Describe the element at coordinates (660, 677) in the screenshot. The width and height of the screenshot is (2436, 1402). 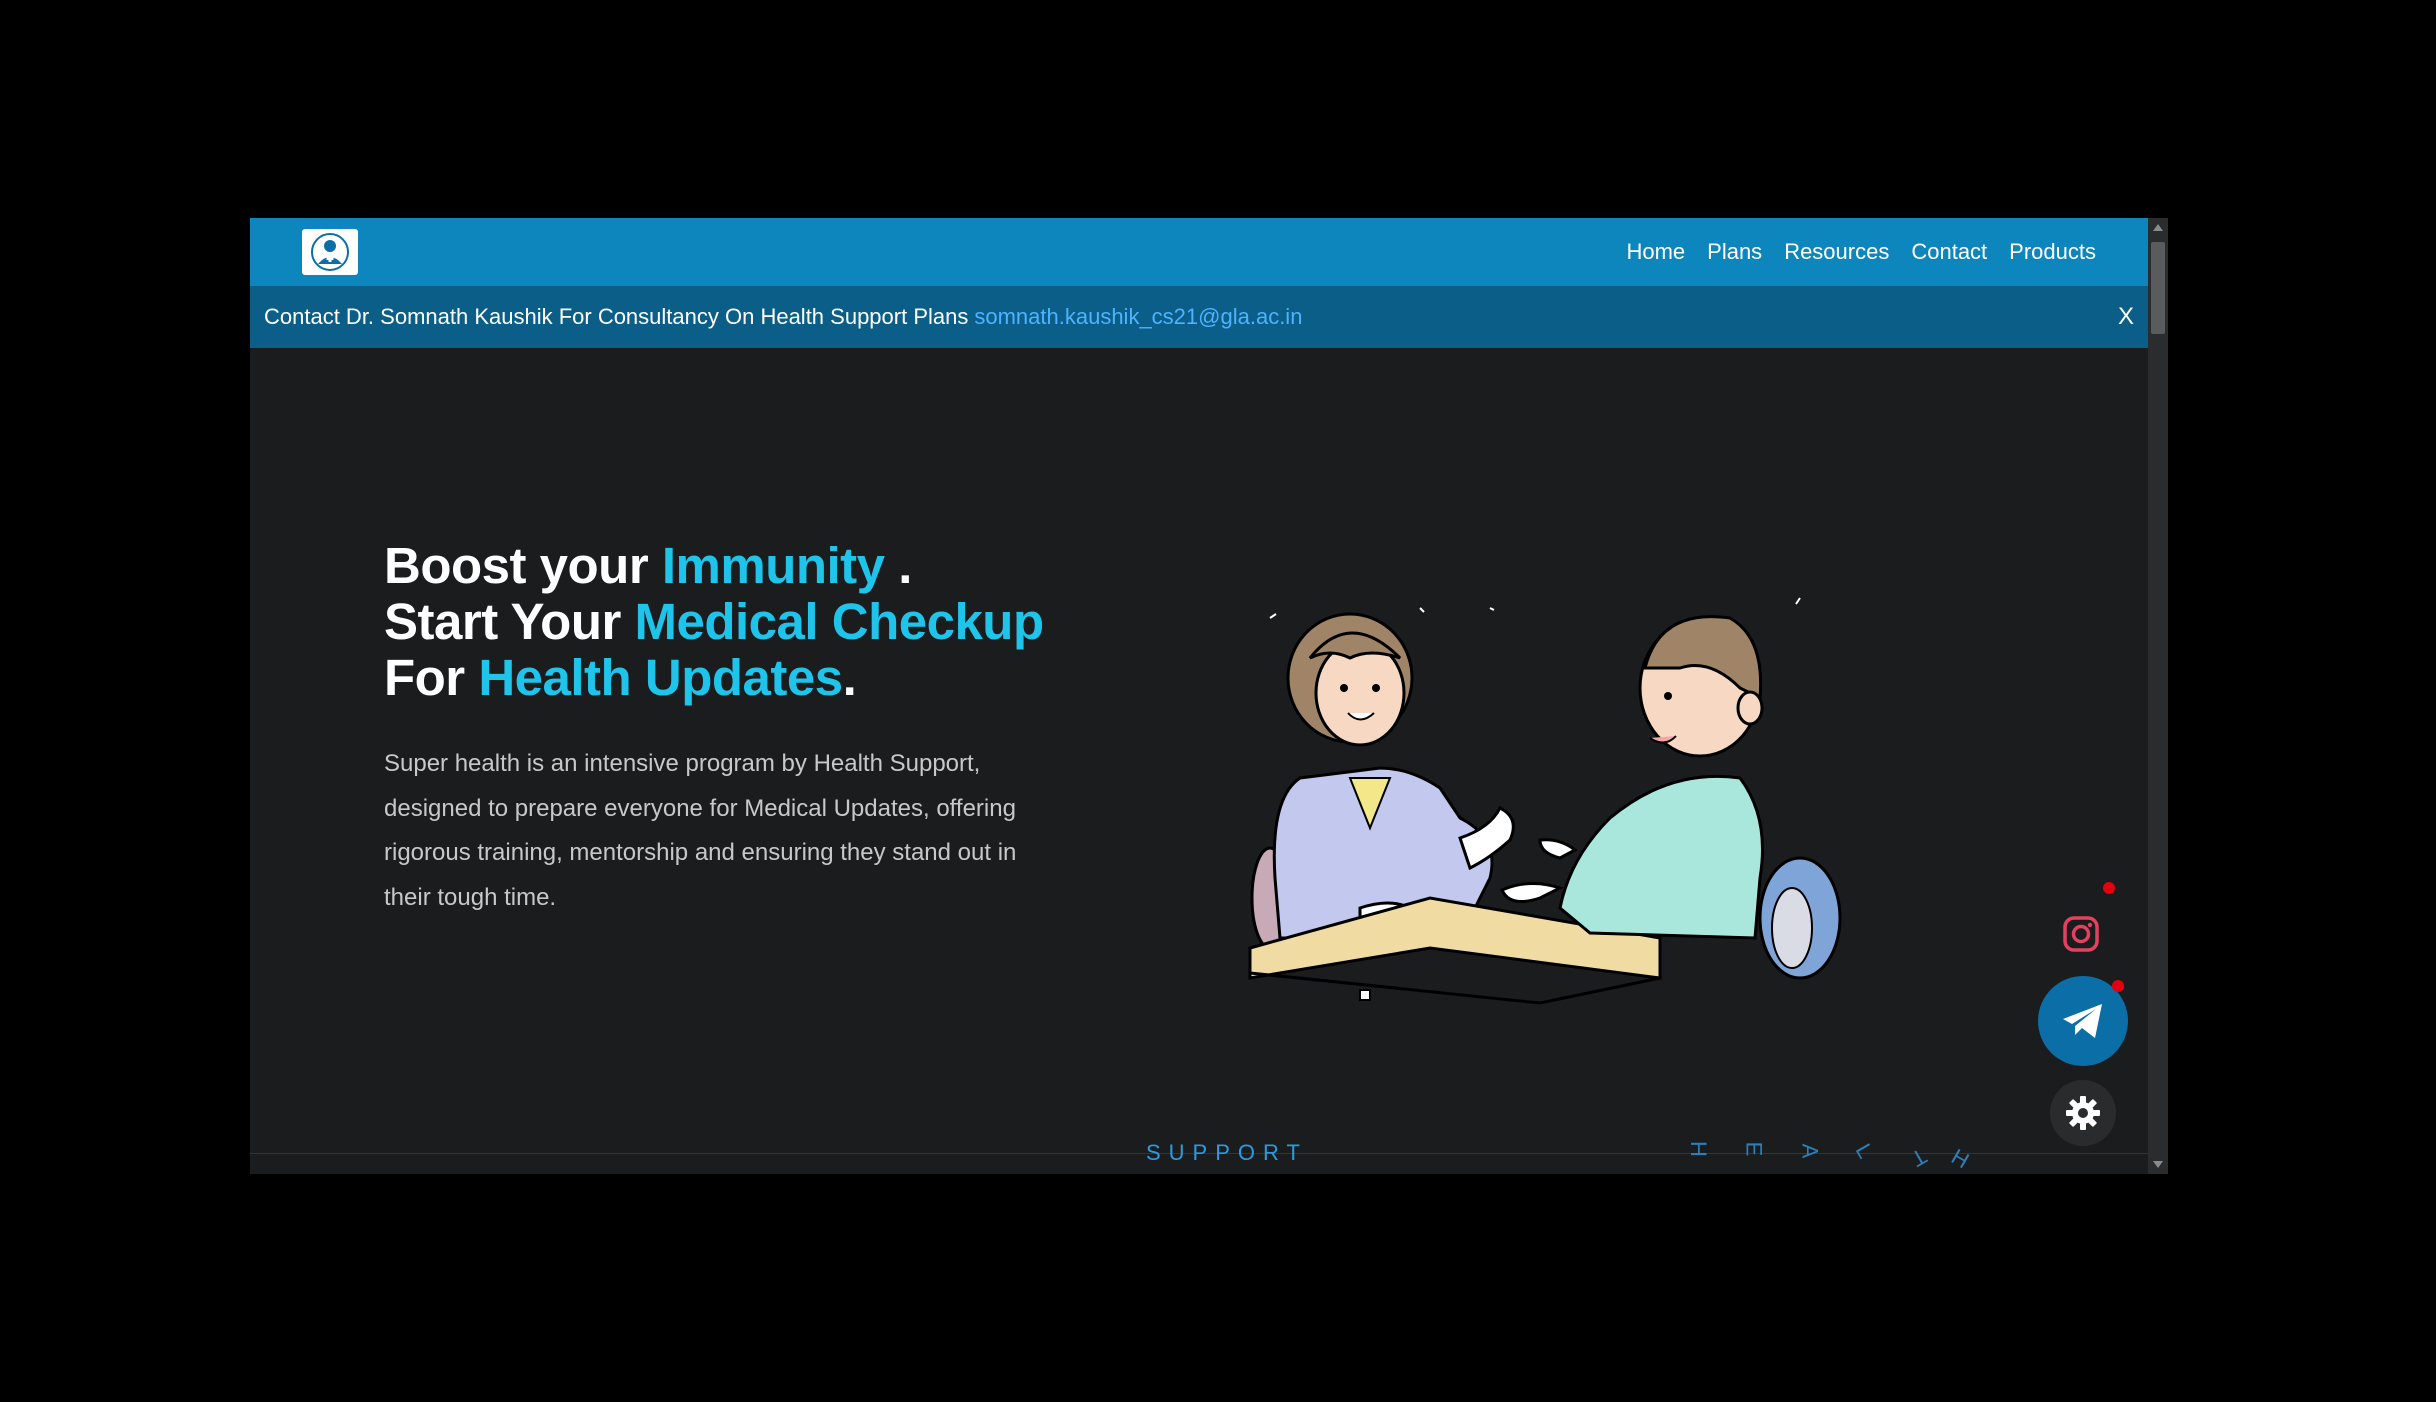
I see `hero-health-updates-highlight: Health Updates` at that location.